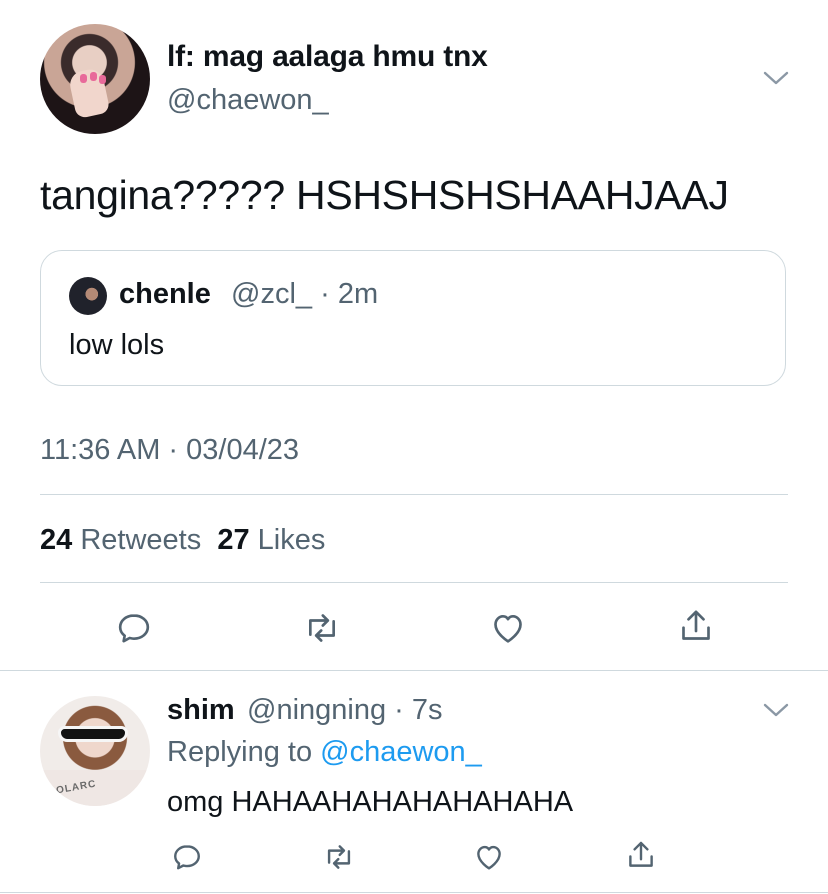 This screenshot has width=828, height=894. Describe the element at coordinates (272, 294) in the screenshot. I see `quoted-author-handle: @zcl_` at that location.